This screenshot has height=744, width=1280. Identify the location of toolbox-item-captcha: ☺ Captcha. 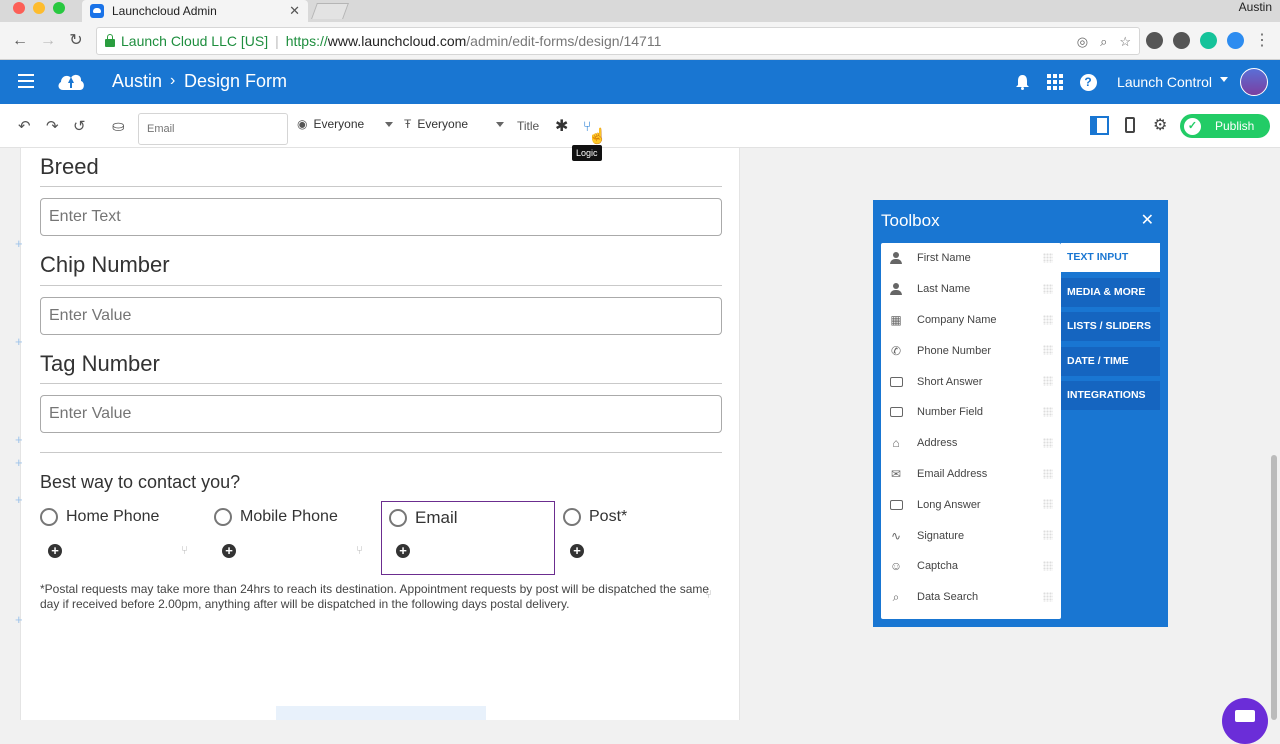
(971, 566).